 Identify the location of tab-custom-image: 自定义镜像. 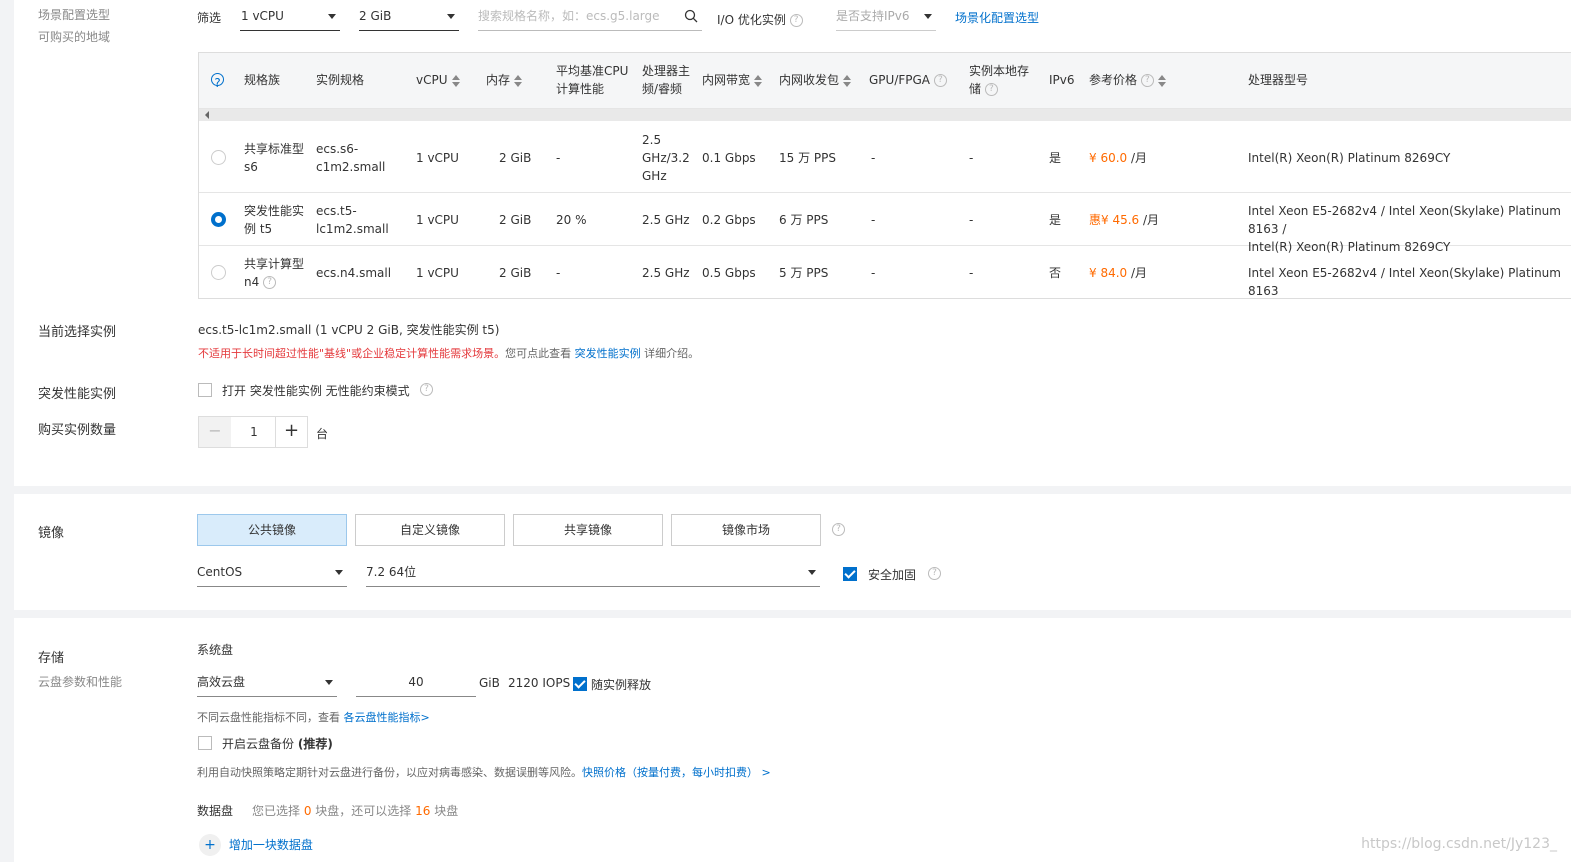
(430, 530).